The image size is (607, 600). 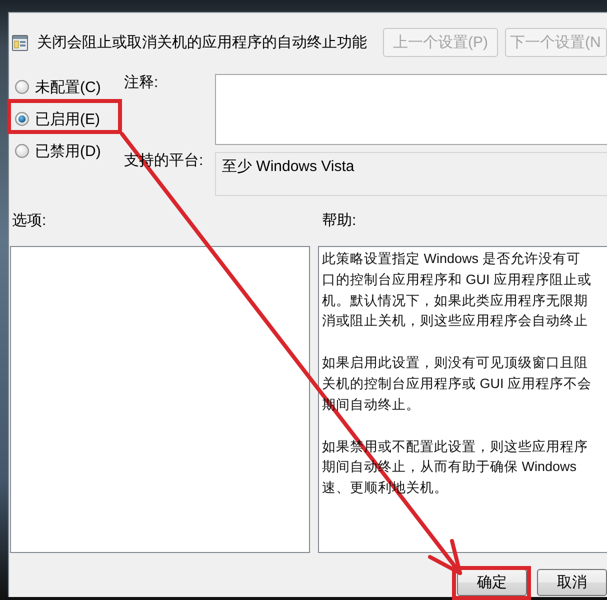 I want to click on help-label: 帮助:, so click(x=339, y=220).